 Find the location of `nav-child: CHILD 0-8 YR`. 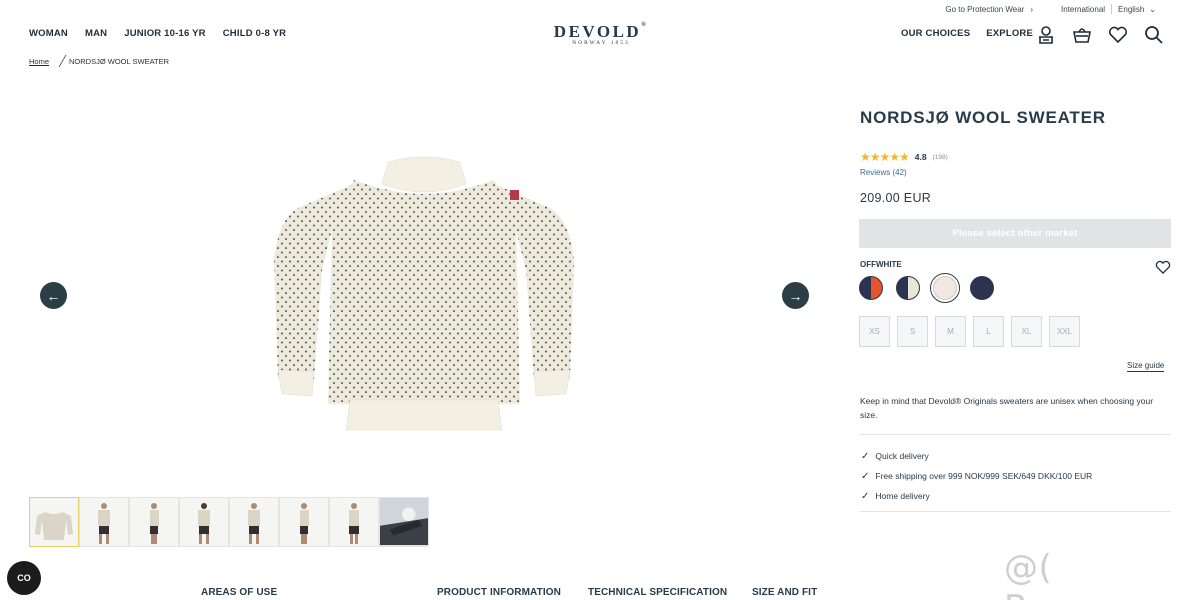

nav-child: CHILD 0-8 YR is located at coordinates (254, 33).